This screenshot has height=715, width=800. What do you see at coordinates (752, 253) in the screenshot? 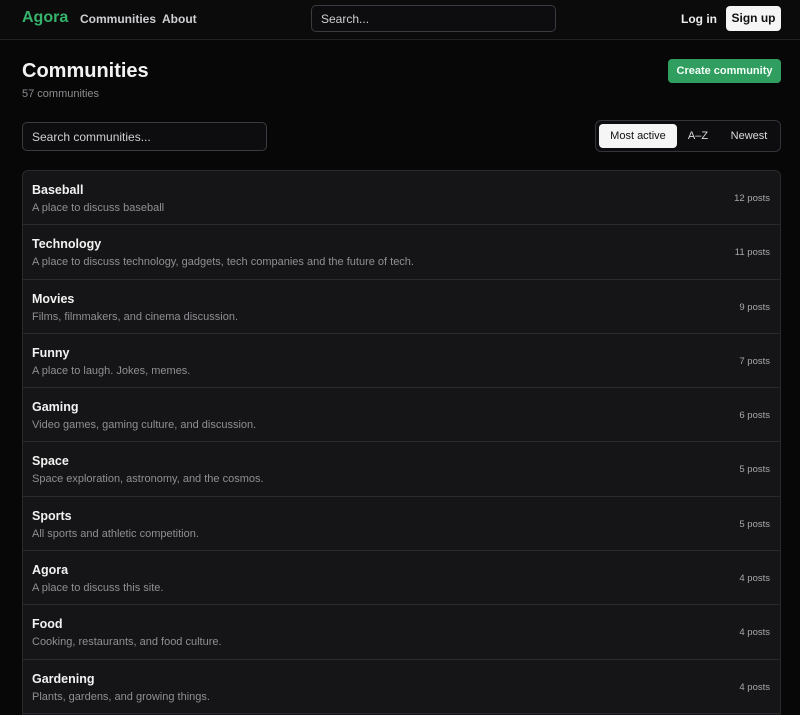
I see `community-post-count: 11 posts` at bounding box center [752, 253].